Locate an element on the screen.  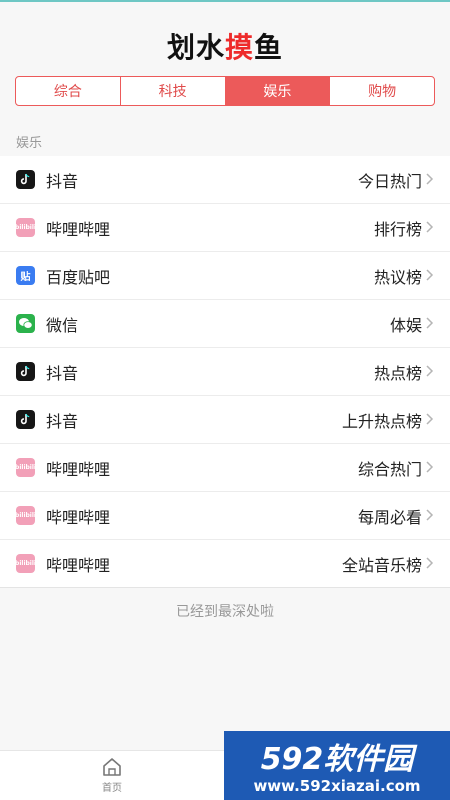
item-rank: 热议榜 is located at coordinates (397, 277).